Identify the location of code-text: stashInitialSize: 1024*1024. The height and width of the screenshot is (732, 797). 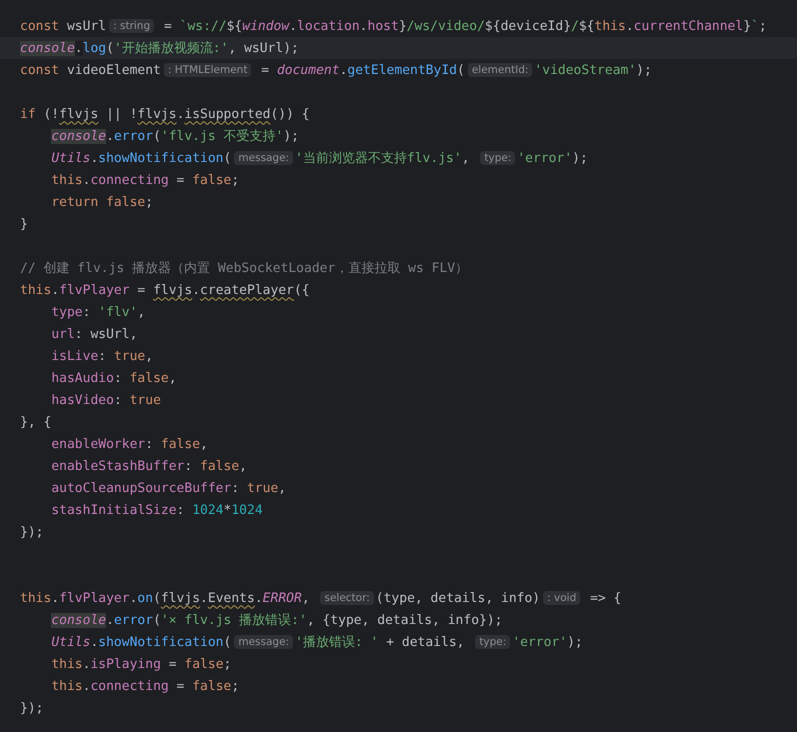
(156, 510).